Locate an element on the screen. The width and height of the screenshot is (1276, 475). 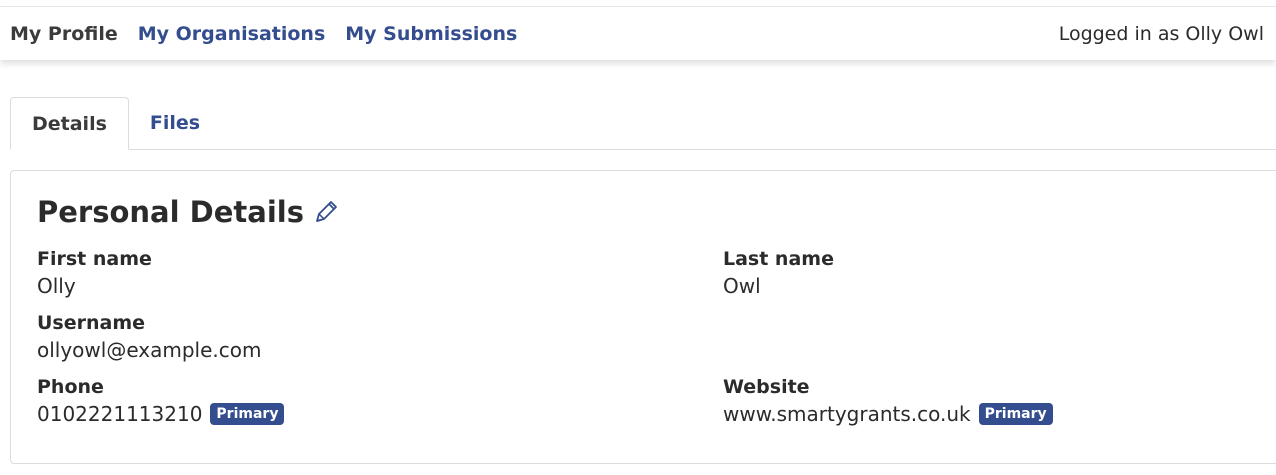
username-field: Username ollyowl@example.com is located at coordinates (149, 338).